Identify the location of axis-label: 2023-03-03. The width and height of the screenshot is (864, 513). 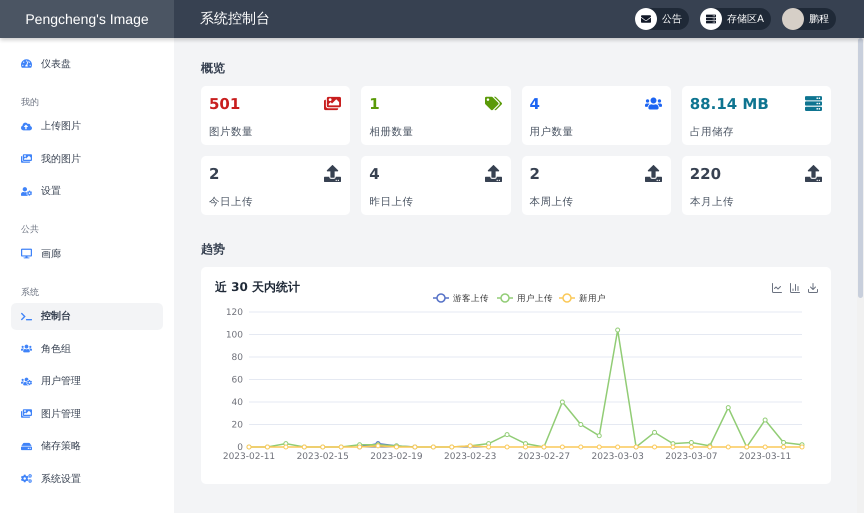
(618, 457).